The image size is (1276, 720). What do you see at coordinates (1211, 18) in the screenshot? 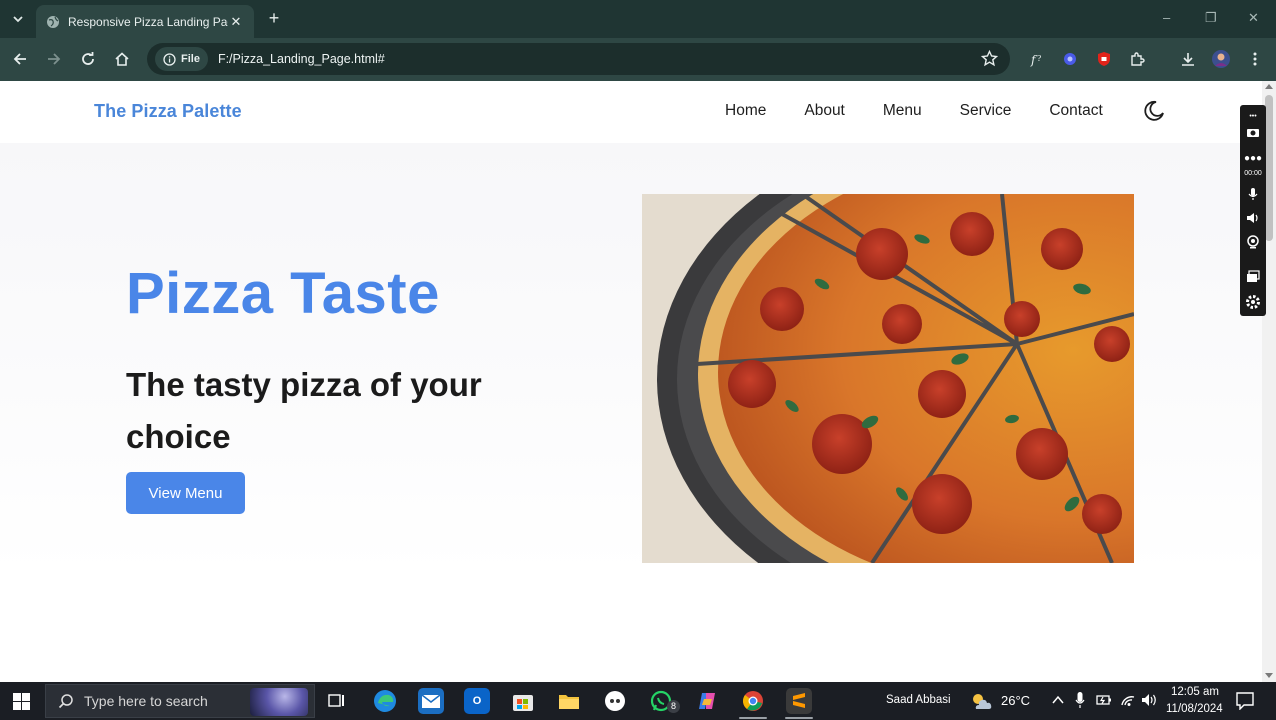
I see `restore-button: ❐` at bounding box center [1211, 18].